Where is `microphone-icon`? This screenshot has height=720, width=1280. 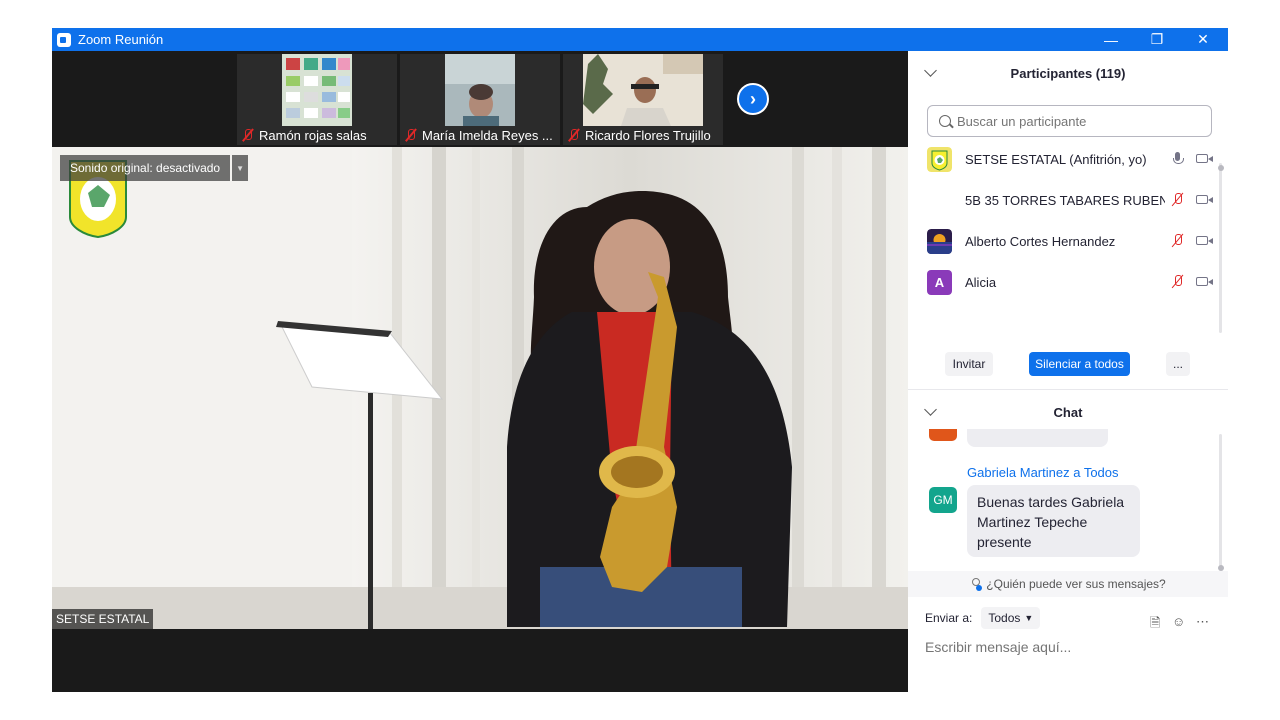
microphone-icon is located at coordinates (1178, 159).